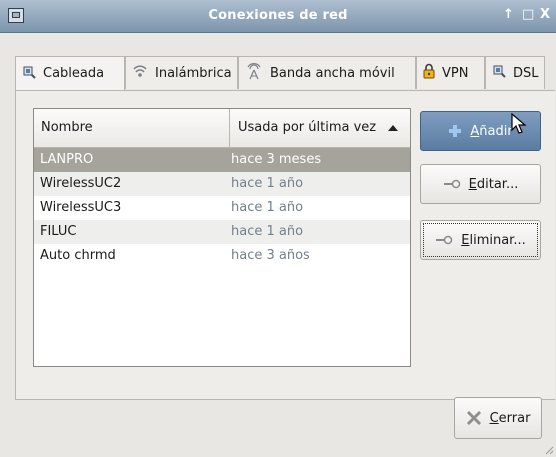 This screenshot has width=556, height=457. Describe the element at coordinates (332, 73) in the screenshot. I see `tab-label: Banda ancha móvil` at that location.